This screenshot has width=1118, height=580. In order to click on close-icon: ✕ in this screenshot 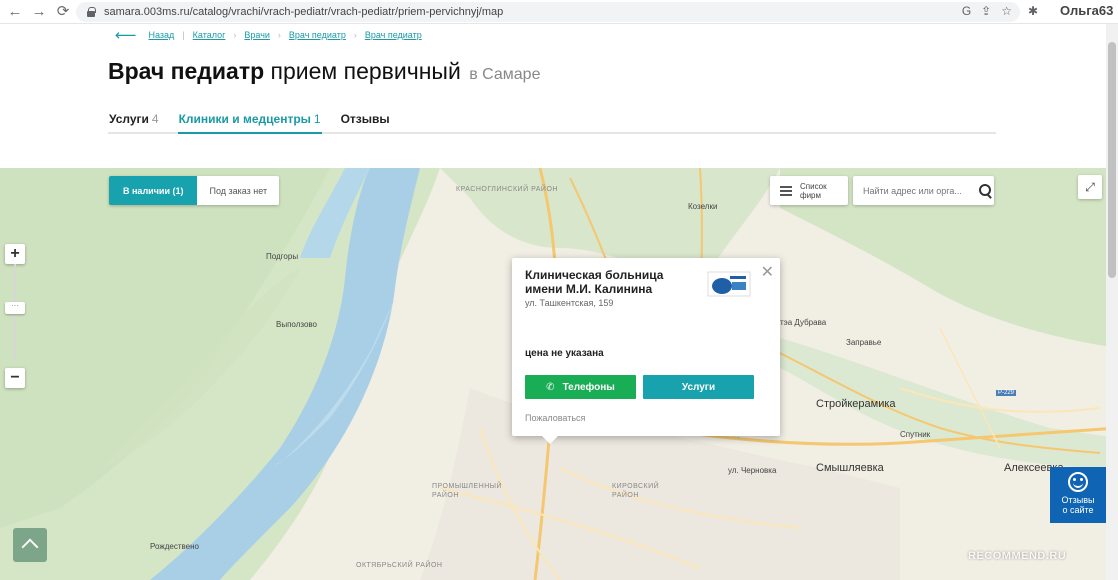, I will do `click(767, 272)`.